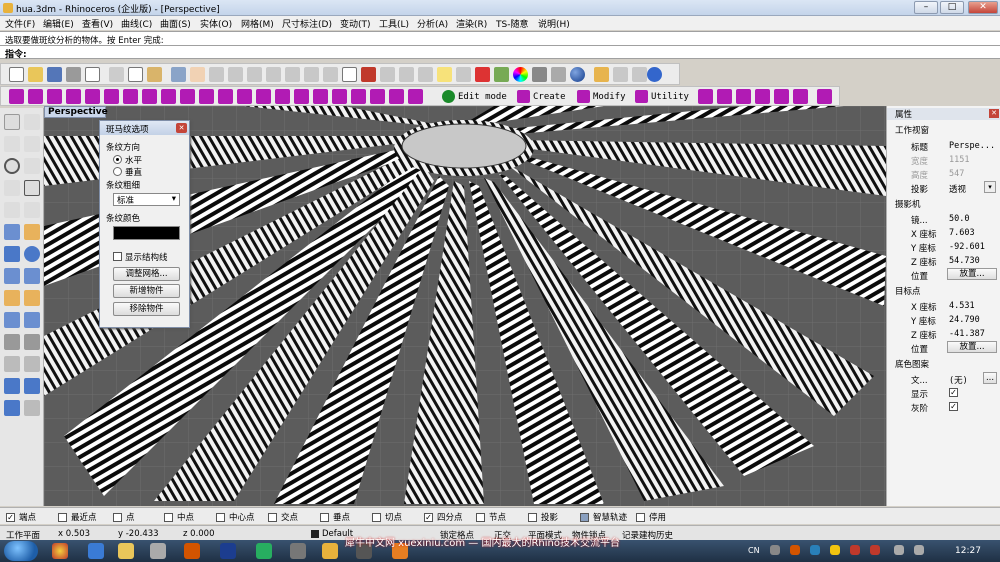 This screenshot has height=562, width=1000. What do you see at coordinates (639, 74) in the screenshot?
I see `tools-icon` at bounding box center [639, 74].